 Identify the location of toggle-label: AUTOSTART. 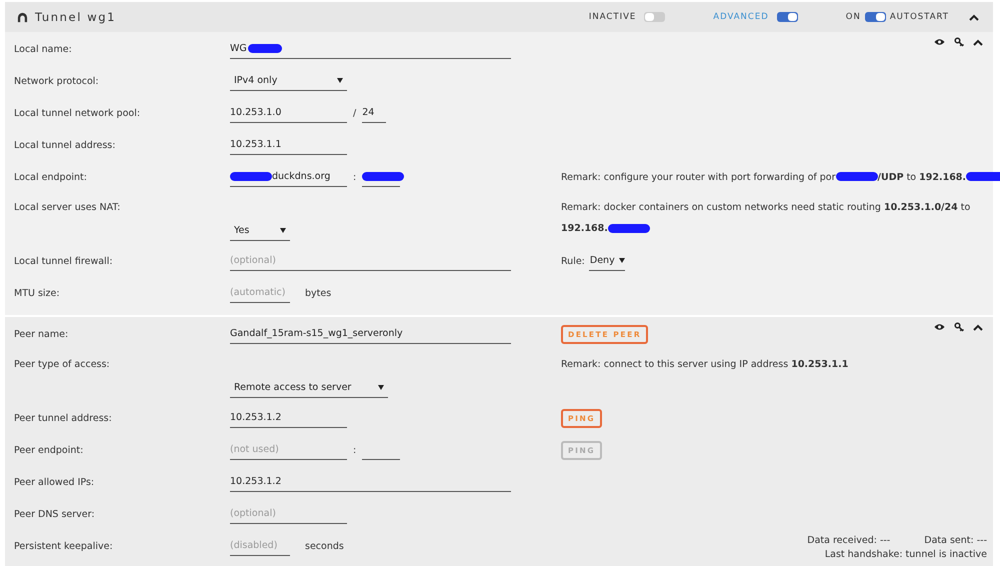
(919, 17).